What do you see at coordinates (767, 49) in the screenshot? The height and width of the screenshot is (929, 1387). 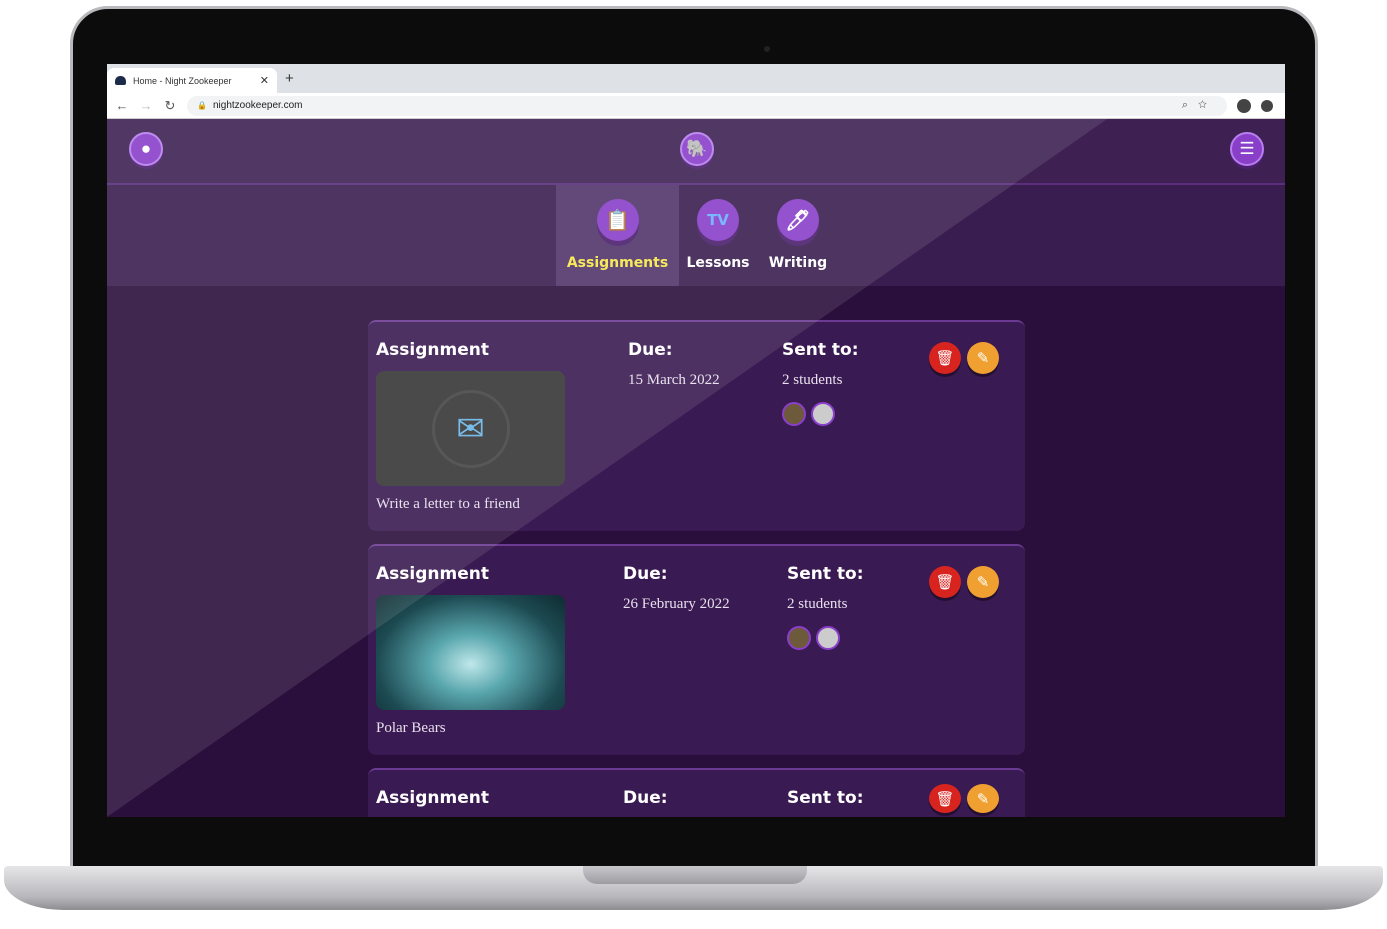 I see `camera` at bounding box center [767, 49].